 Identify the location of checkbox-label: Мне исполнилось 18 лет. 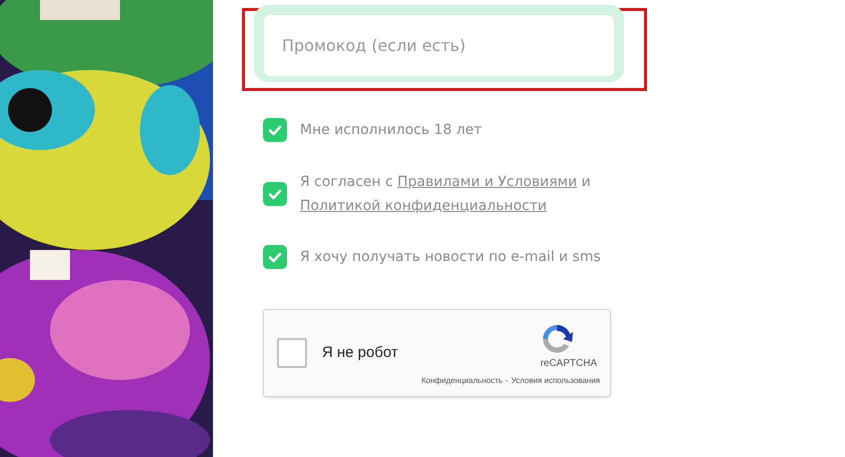
(391, 130).